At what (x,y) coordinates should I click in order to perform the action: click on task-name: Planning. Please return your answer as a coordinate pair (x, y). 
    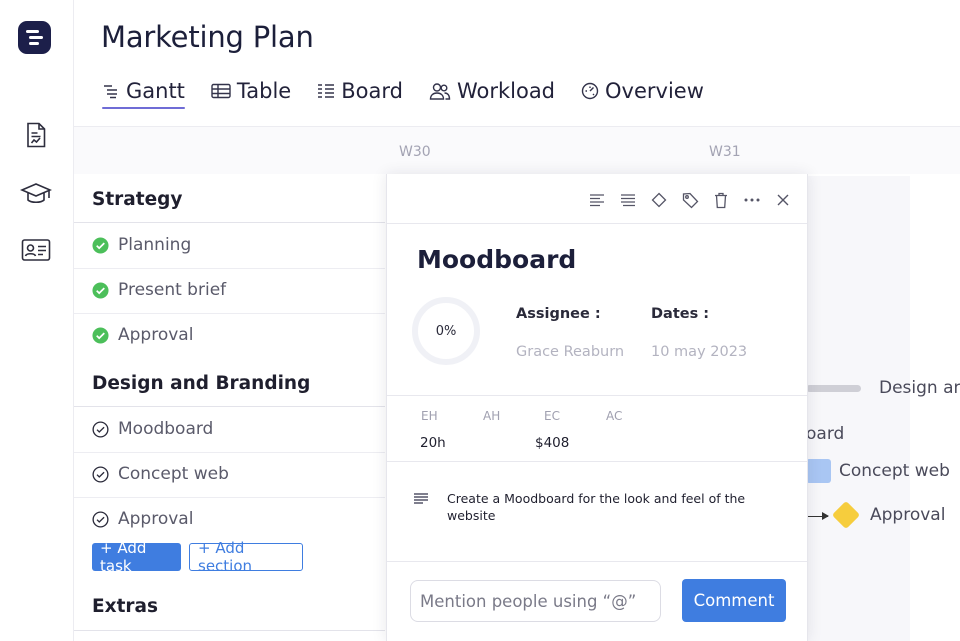
    Looking at the image, I should click on (155, 245).